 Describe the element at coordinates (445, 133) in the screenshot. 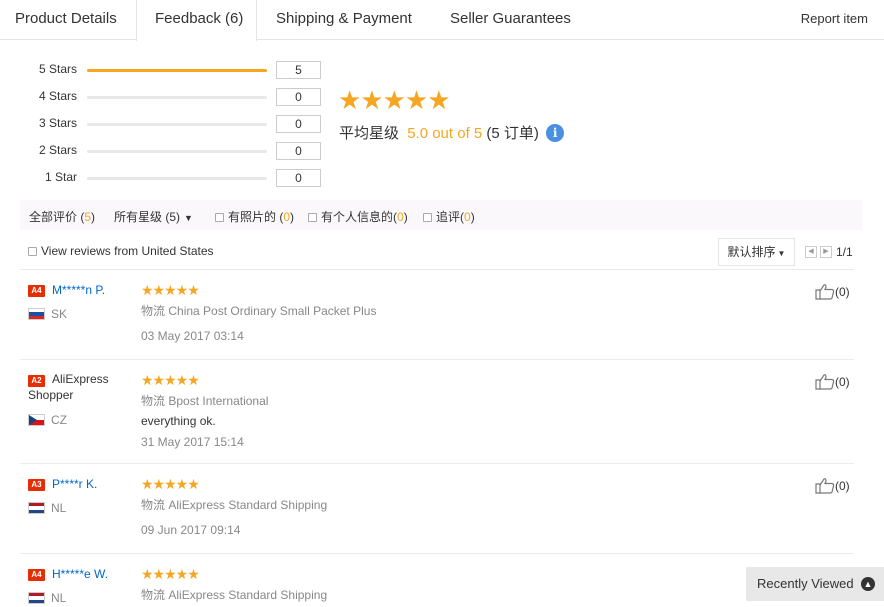

I see `average-score: 5.0 out of 5` at that location.